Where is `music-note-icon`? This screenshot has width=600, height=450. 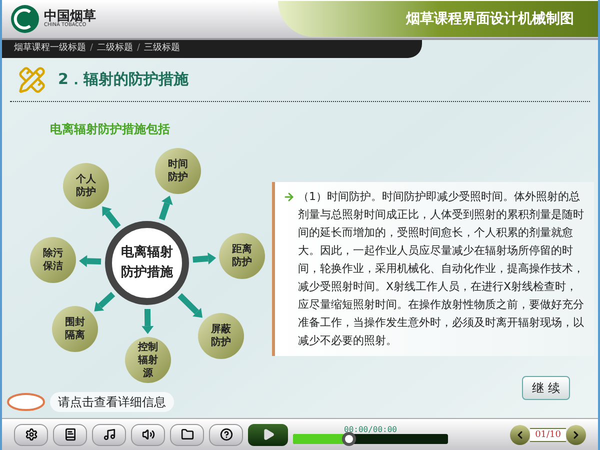 music-note-icon is located at coordinates (109, 434).